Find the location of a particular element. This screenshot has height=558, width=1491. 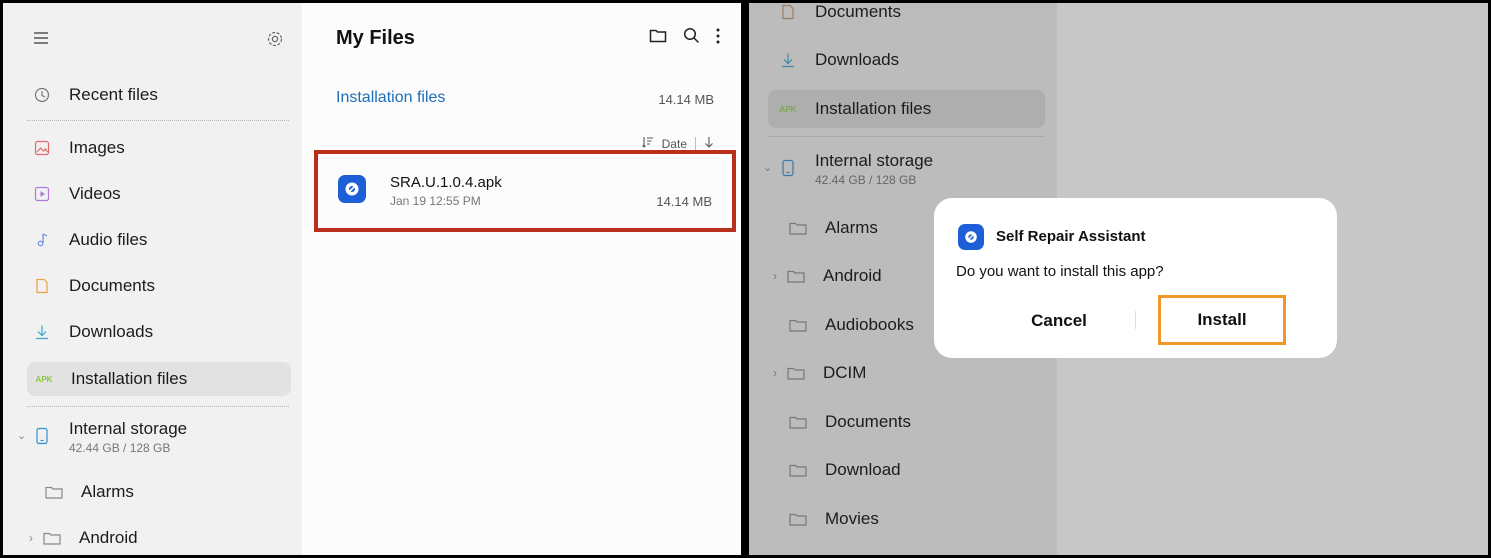

sort-direction-icon is located at coordinates (709, 143).